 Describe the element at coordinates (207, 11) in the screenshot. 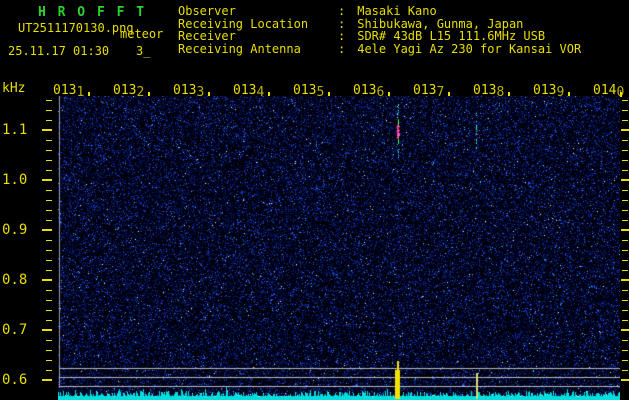

I see `info-label: Observer` at that location.